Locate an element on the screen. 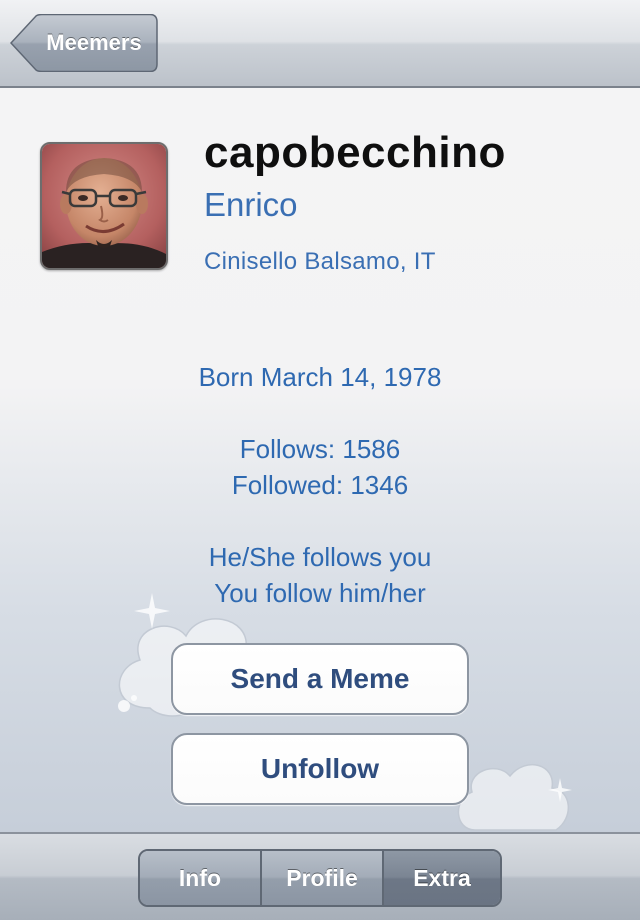 The image size is (640, 920). birth-date: Born March 14, 1978 is located at coordinates (320, 377).